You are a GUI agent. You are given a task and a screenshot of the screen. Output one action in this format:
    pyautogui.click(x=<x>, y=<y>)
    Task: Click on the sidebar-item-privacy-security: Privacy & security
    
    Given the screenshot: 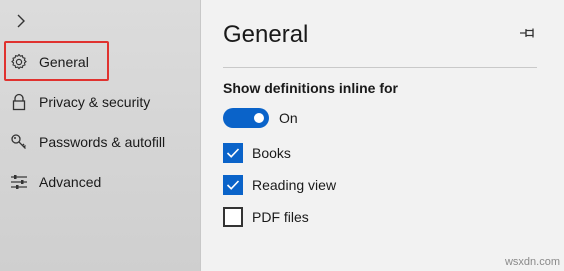 What is the action you would take?
    pyautogui.click(x=100, y=102)
    